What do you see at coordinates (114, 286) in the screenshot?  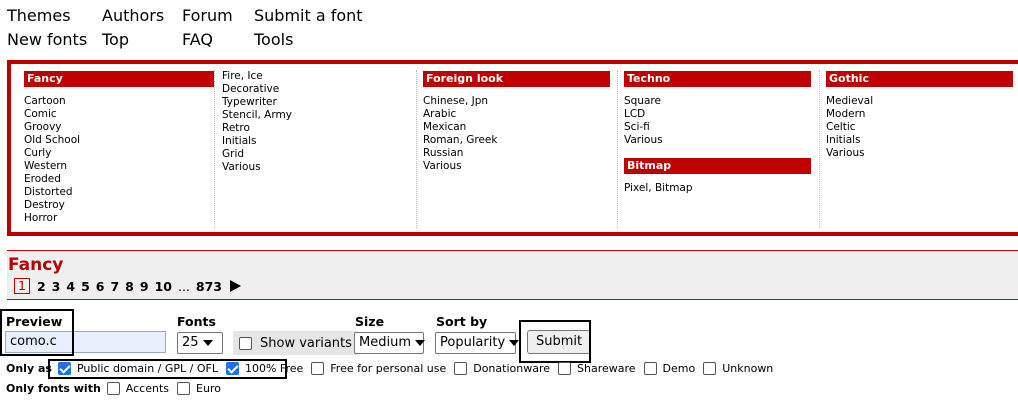 I see `page-link: 7` at bounding box center [114, 286].